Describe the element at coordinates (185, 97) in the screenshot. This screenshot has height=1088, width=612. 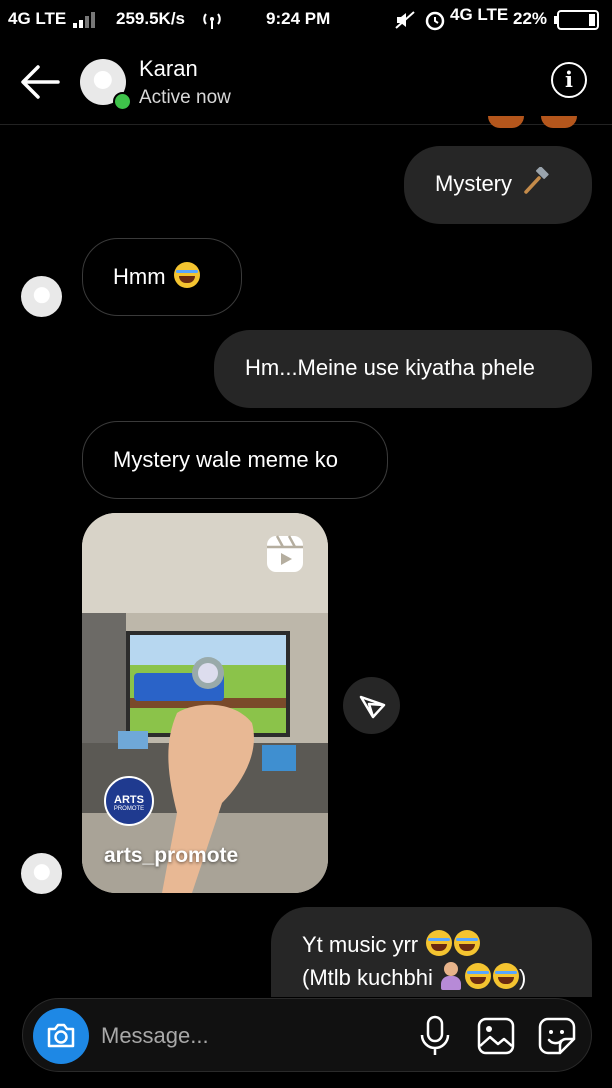
I see `presence-status: Active now` at that location.